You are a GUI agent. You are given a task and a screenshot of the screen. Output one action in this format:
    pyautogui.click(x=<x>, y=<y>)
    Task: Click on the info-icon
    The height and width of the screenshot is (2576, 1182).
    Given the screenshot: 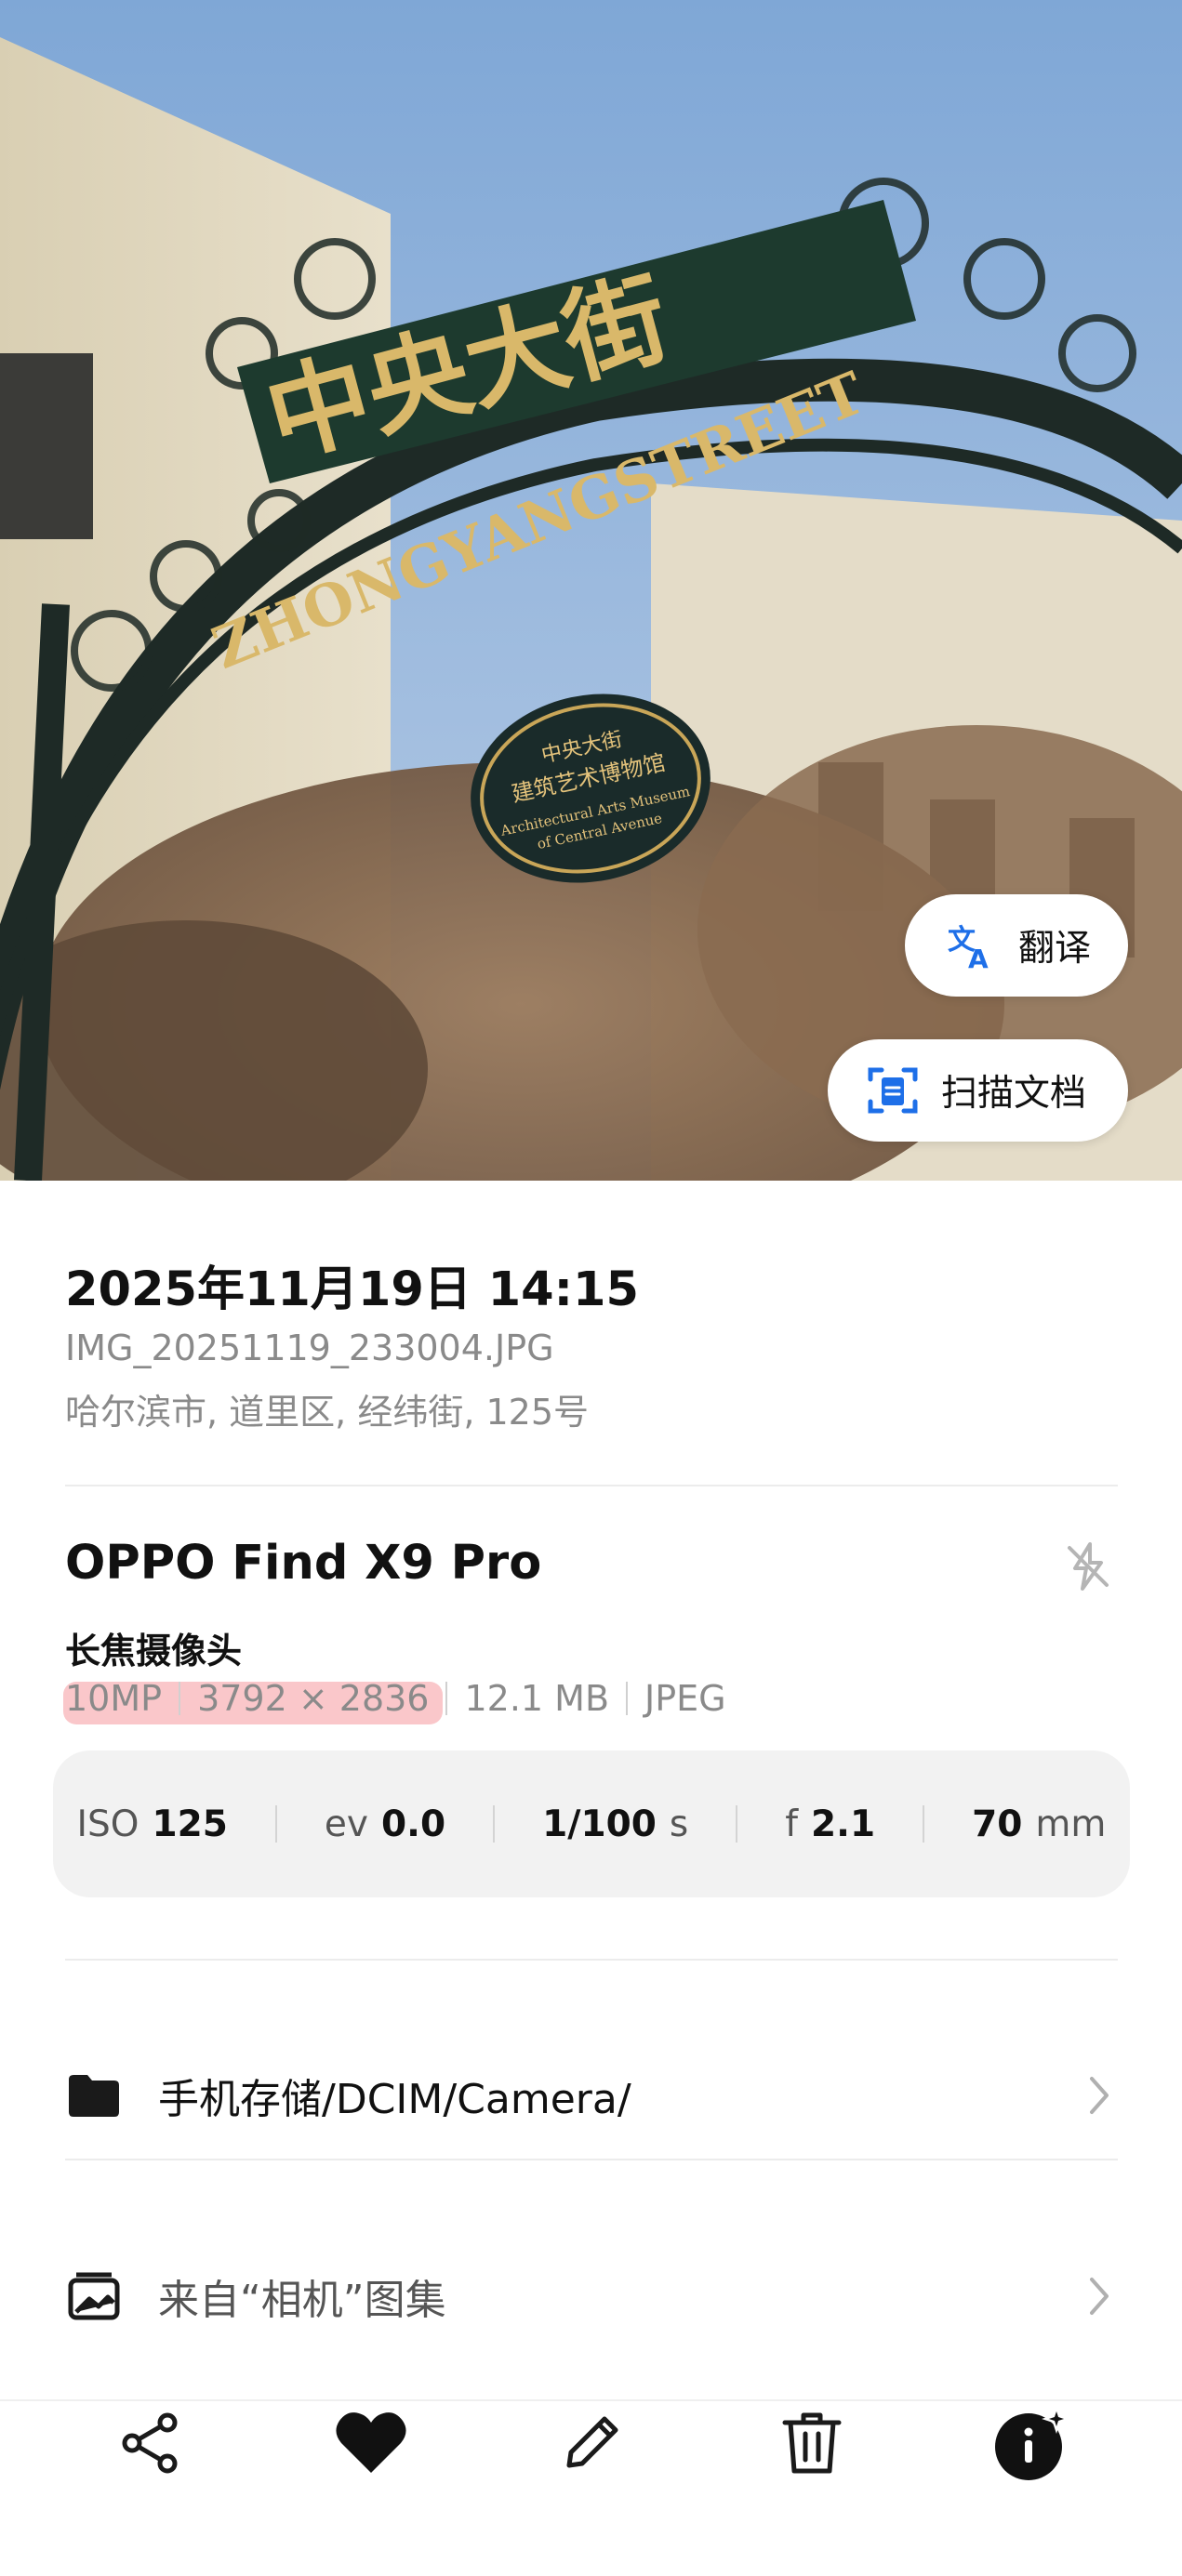 What is the action you would take?
    pyautogui.click(x=1032, y=2445)
    